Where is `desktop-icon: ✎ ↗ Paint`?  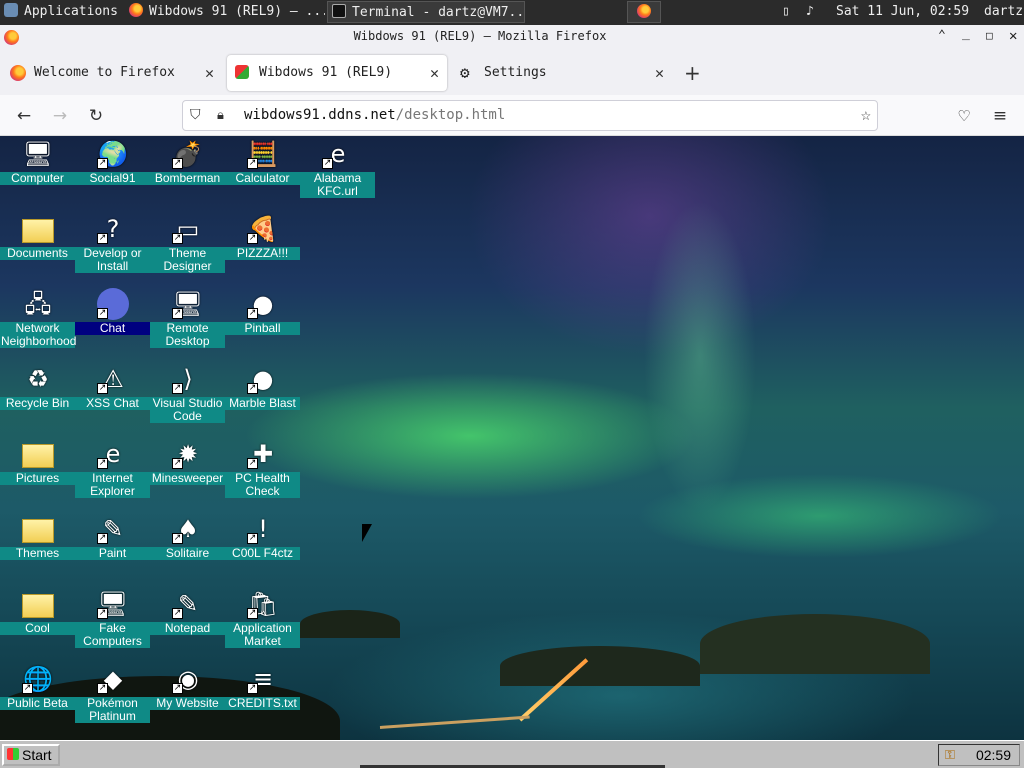
desktop-icon: ✎ ↗ Paint is located at coordinates (112, 548).